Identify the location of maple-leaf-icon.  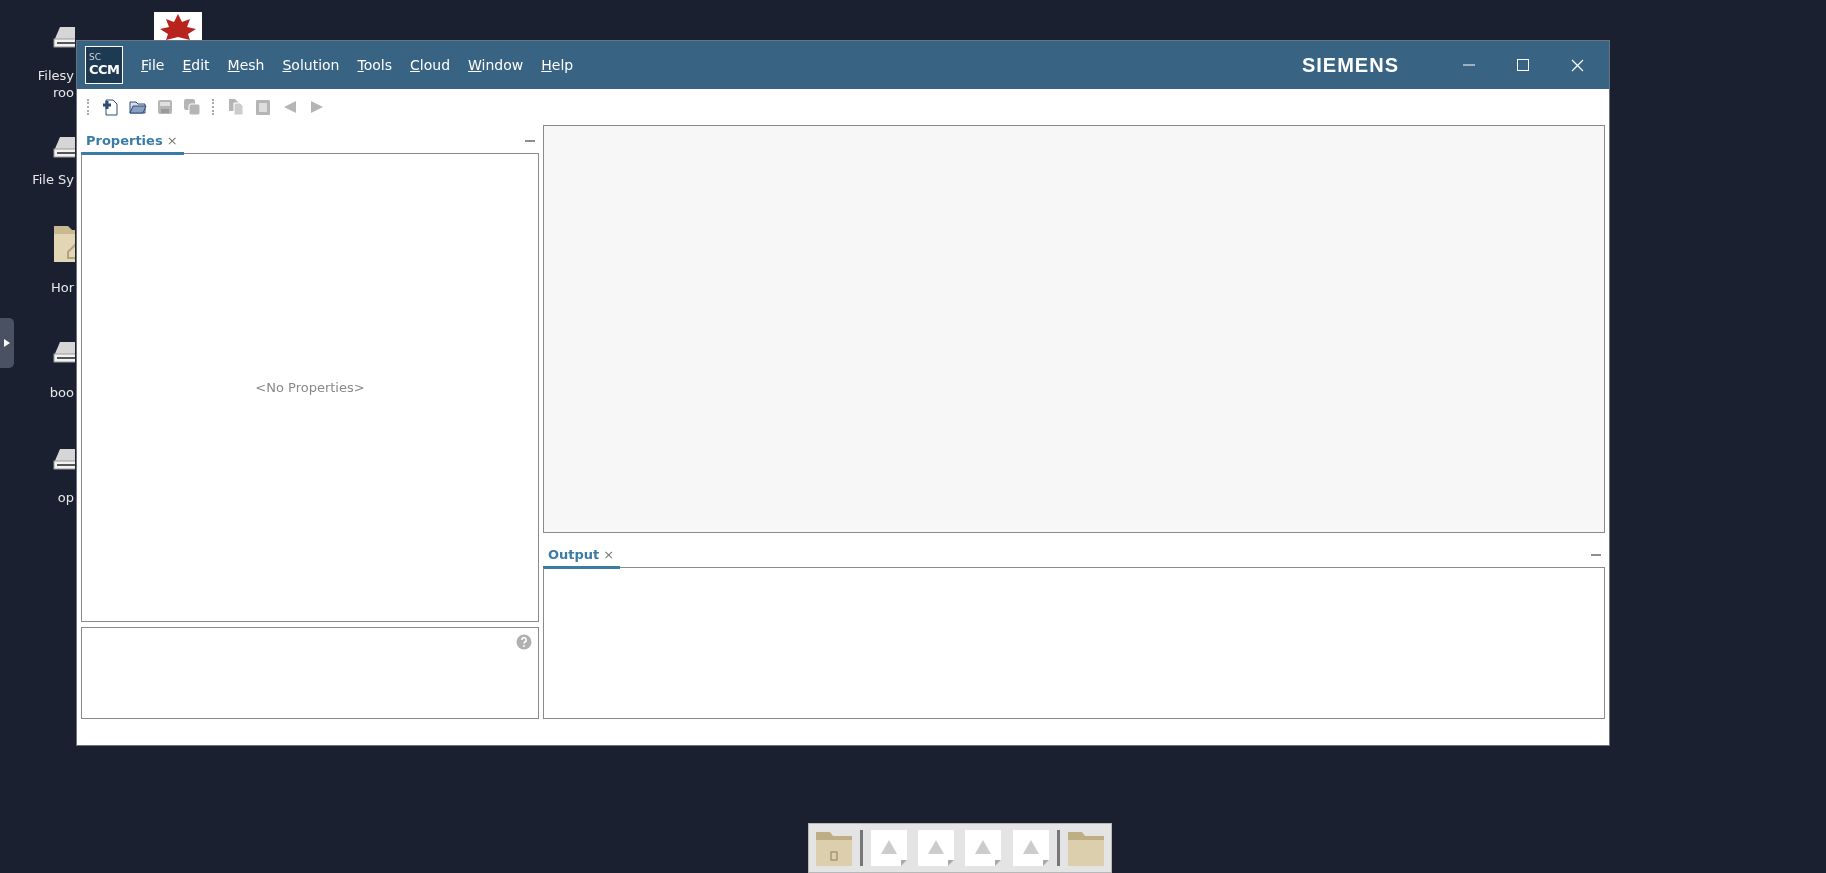
(178, 26).